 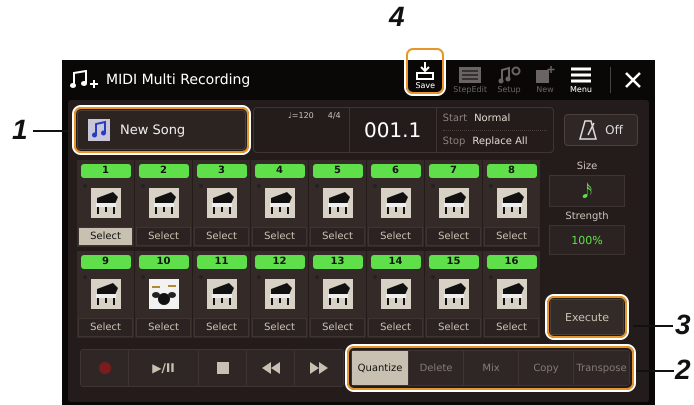 What do you see at coordinates (20, 130) in the screenshot?
I see `callout-number: 1` at bounding box center [20, 130].